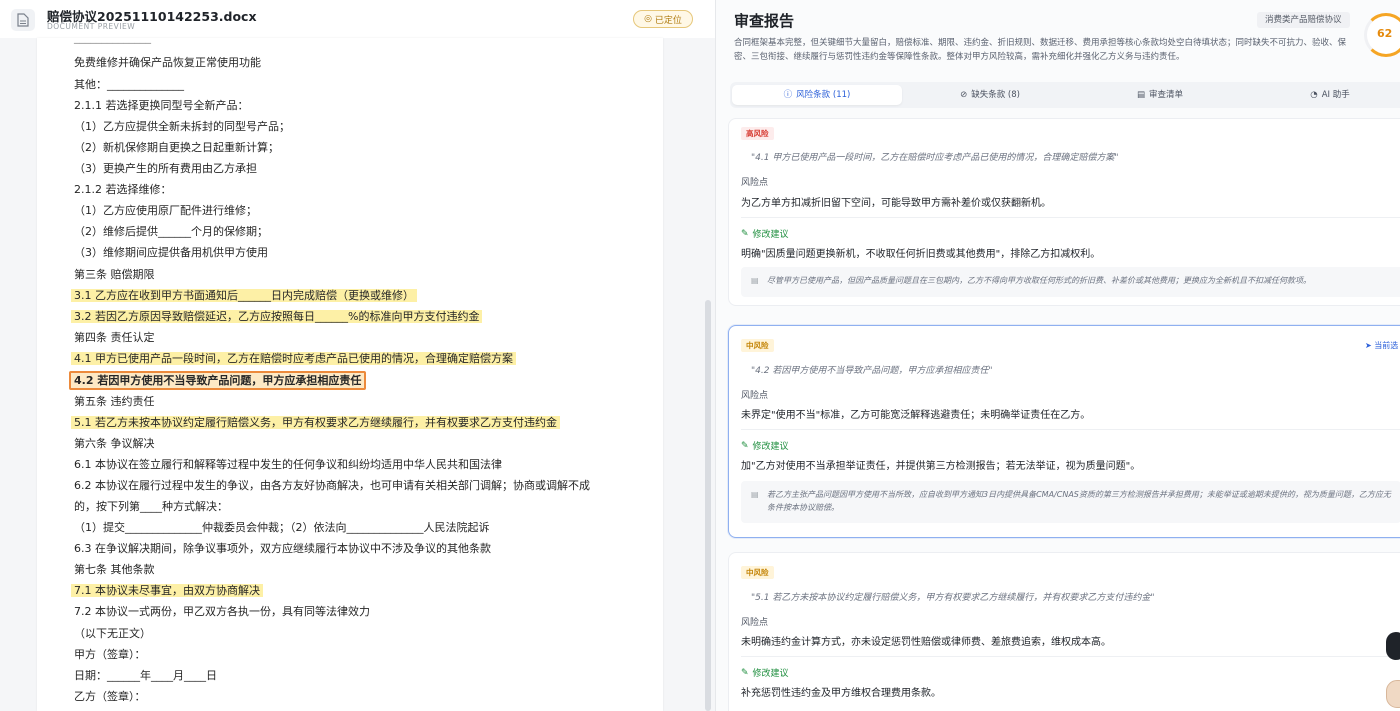 This screenshot has width=1400, height=711. What do you see at coordinates (167, 62) in the screenshot?
I see `doc-line: 免费维修并确保产品恢复正常使用功能` at bounding box center [167, 62].